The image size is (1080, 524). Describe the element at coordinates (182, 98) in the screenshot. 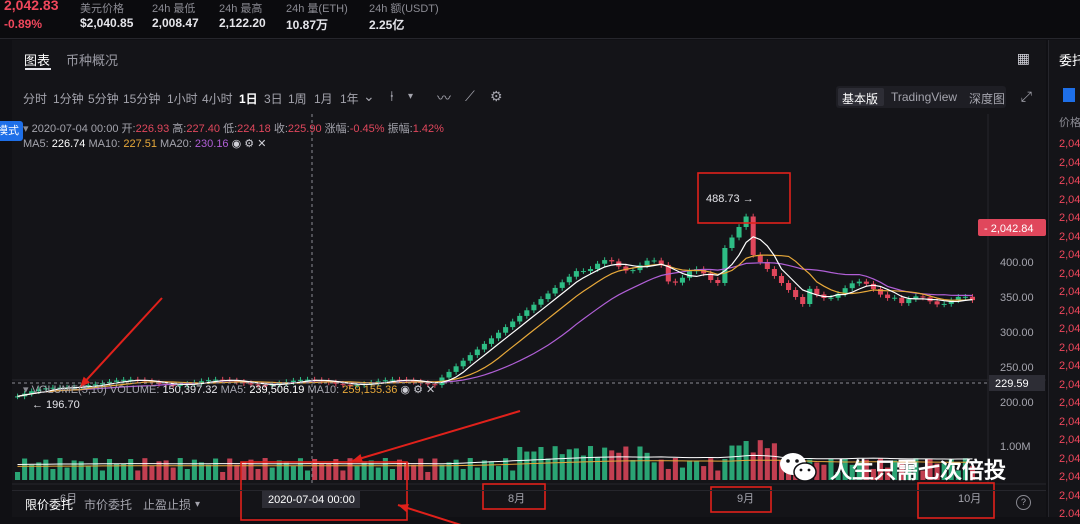

I see `timeframe-1h: 1小时` at that location.